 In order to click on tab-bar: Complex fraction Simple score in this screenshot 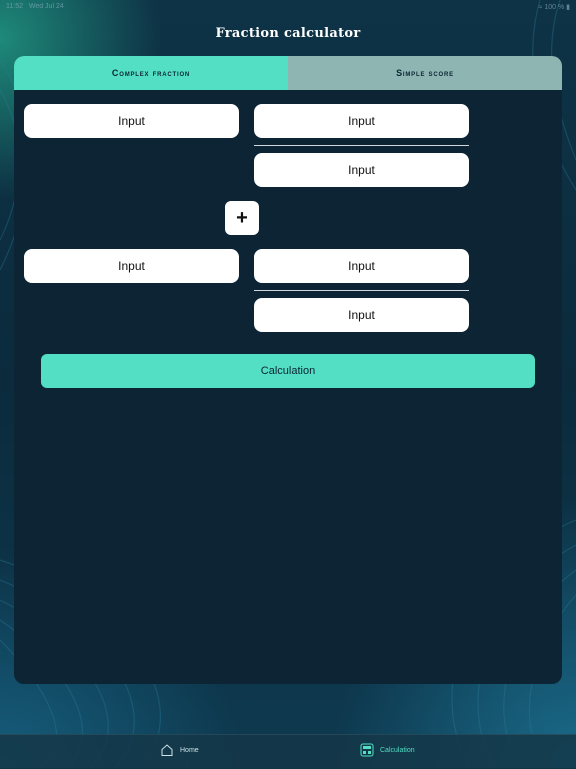, I will do `click(288, 73)`.